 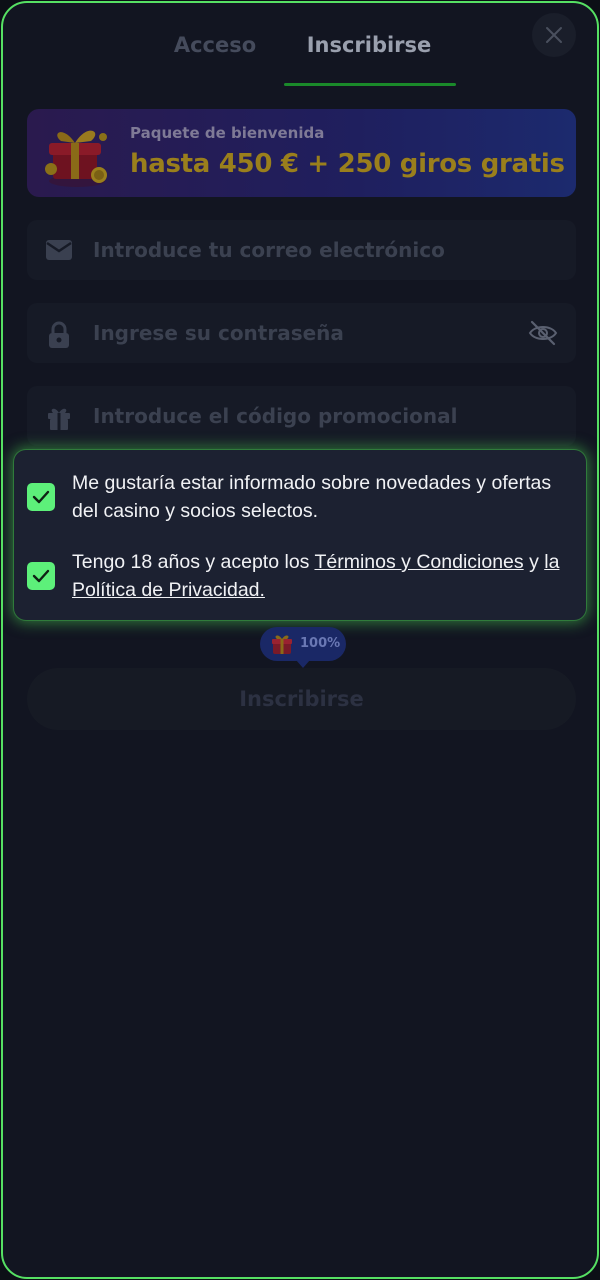 I want to click on age-terms-checkbox, so click(x=41, y=576).